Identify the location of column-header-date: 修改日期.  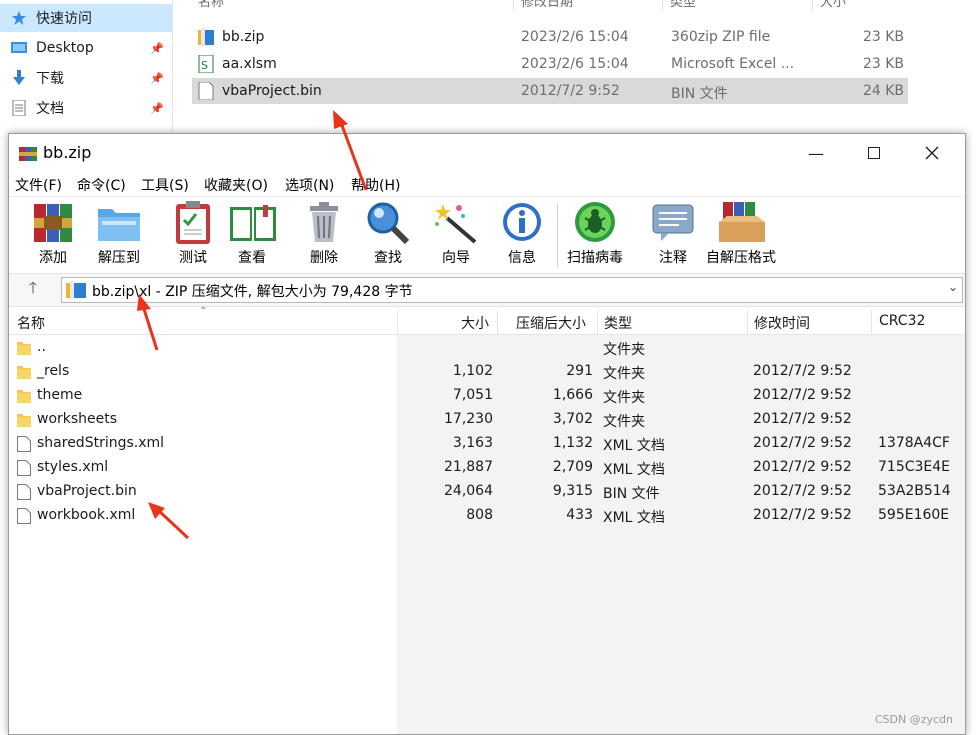
(547, 5).